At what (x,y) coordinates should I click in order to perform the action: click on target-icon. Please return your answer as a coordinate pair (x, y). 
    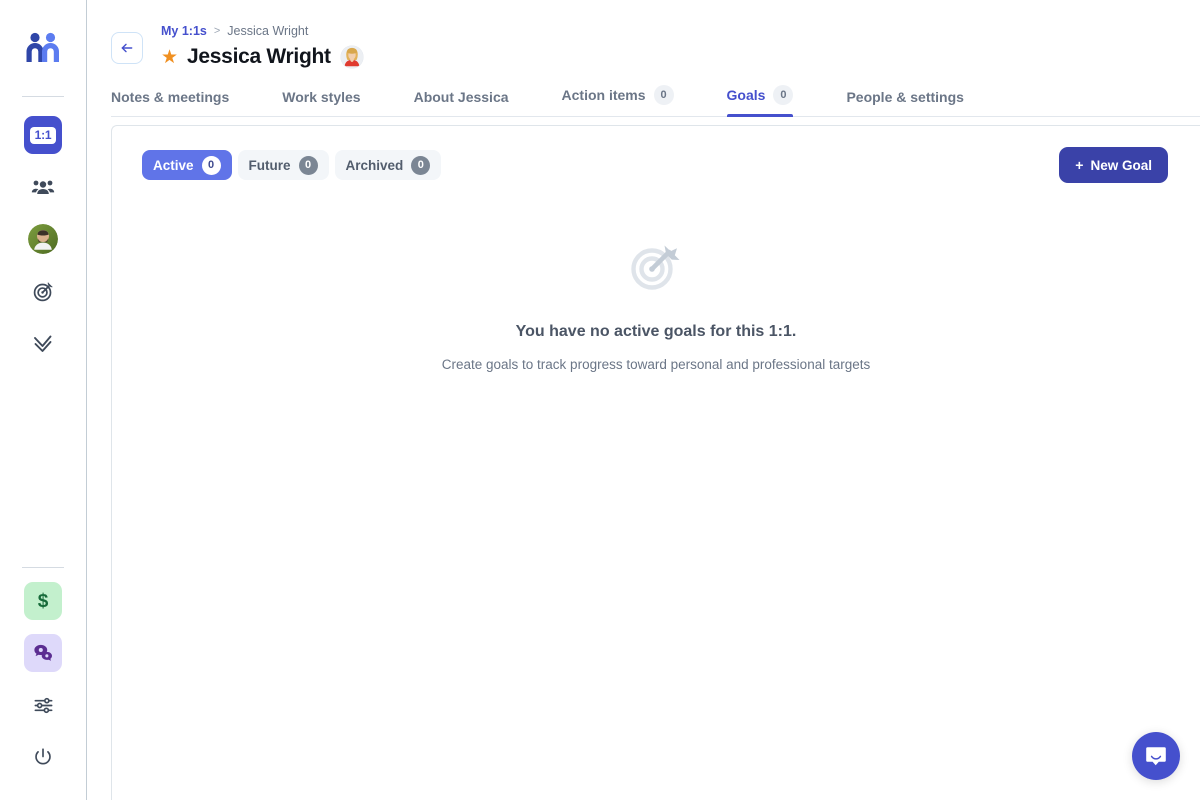
    Looking at the image, I should click on (43, 291).